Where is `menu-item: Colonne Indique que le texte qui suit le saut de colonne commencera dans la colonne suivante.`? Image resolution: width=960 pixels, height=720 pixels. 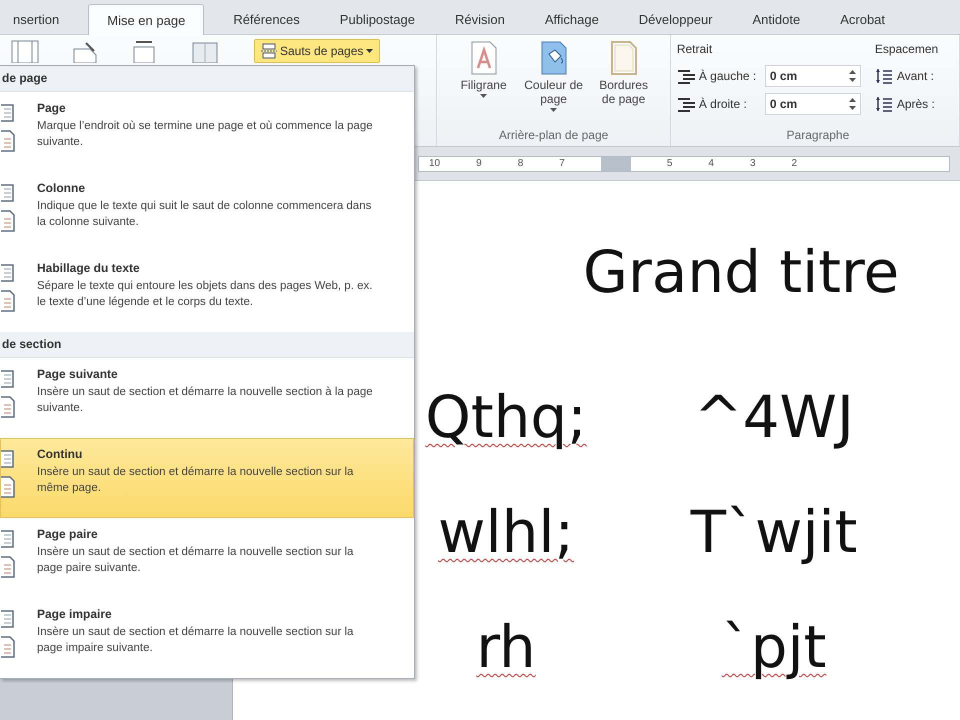 menu-item: Colonne Indique que le texte qui suit le saut de colonne commencera dans la colonne suivante. is located at coordinates (207, 212).